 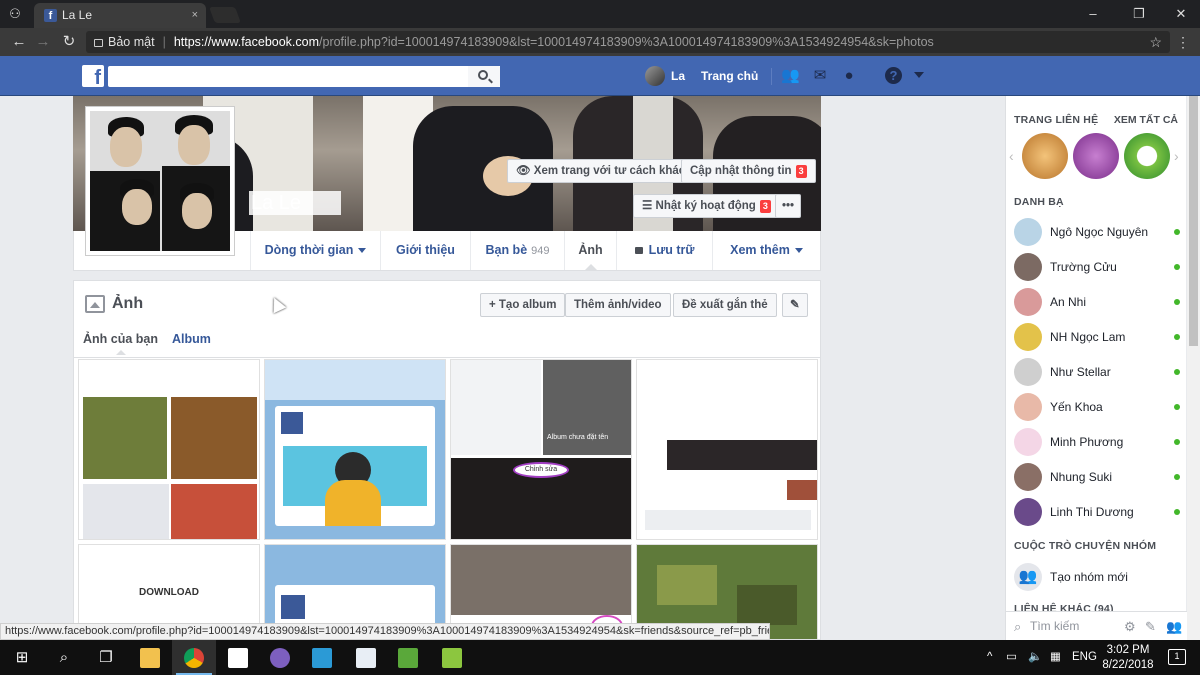 What do you see at coordinates (748, 171) in the screenshot?
I see `update-info-button: Cập nhật thông tin 3` at bounding box center [748, 171].